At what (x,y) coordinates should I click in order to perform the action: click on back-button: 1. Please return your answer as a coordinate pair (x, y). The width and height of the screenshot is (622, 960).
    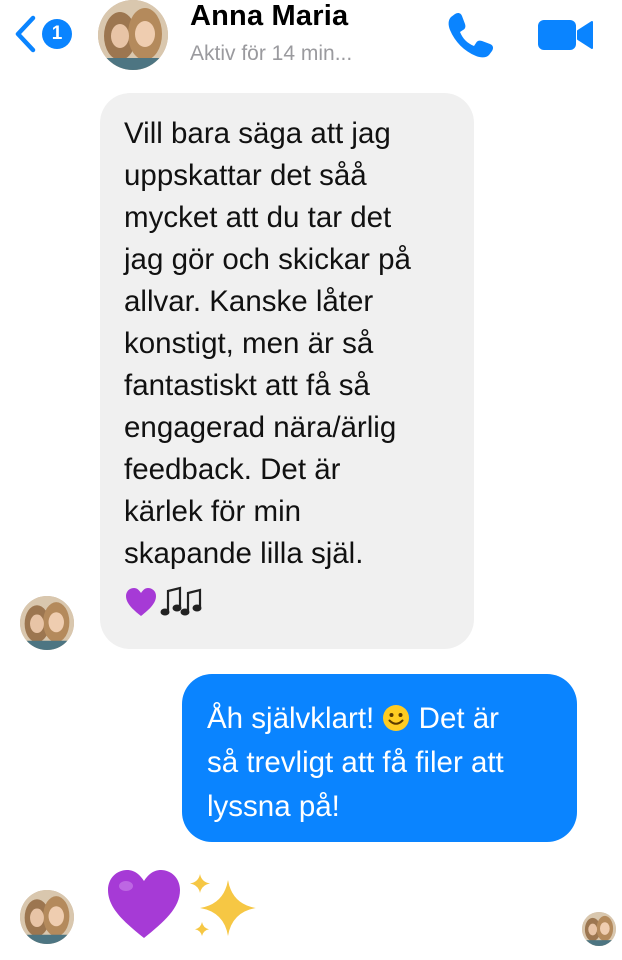
    Looking at the image, I should click on (49, 34).